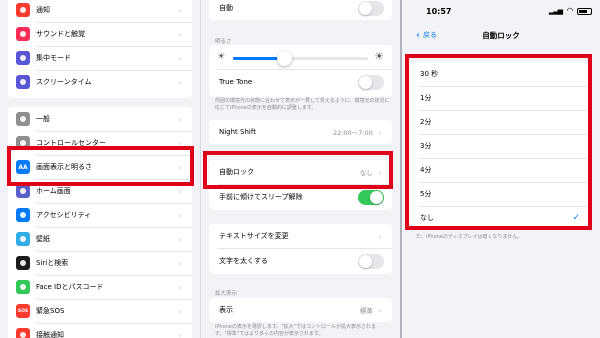 The height and width of the screenshot is (338, 600). Describe the element at coordinates (53, 191) in the screenshot. I see `settings-item-label: ホーム画面` at that location.